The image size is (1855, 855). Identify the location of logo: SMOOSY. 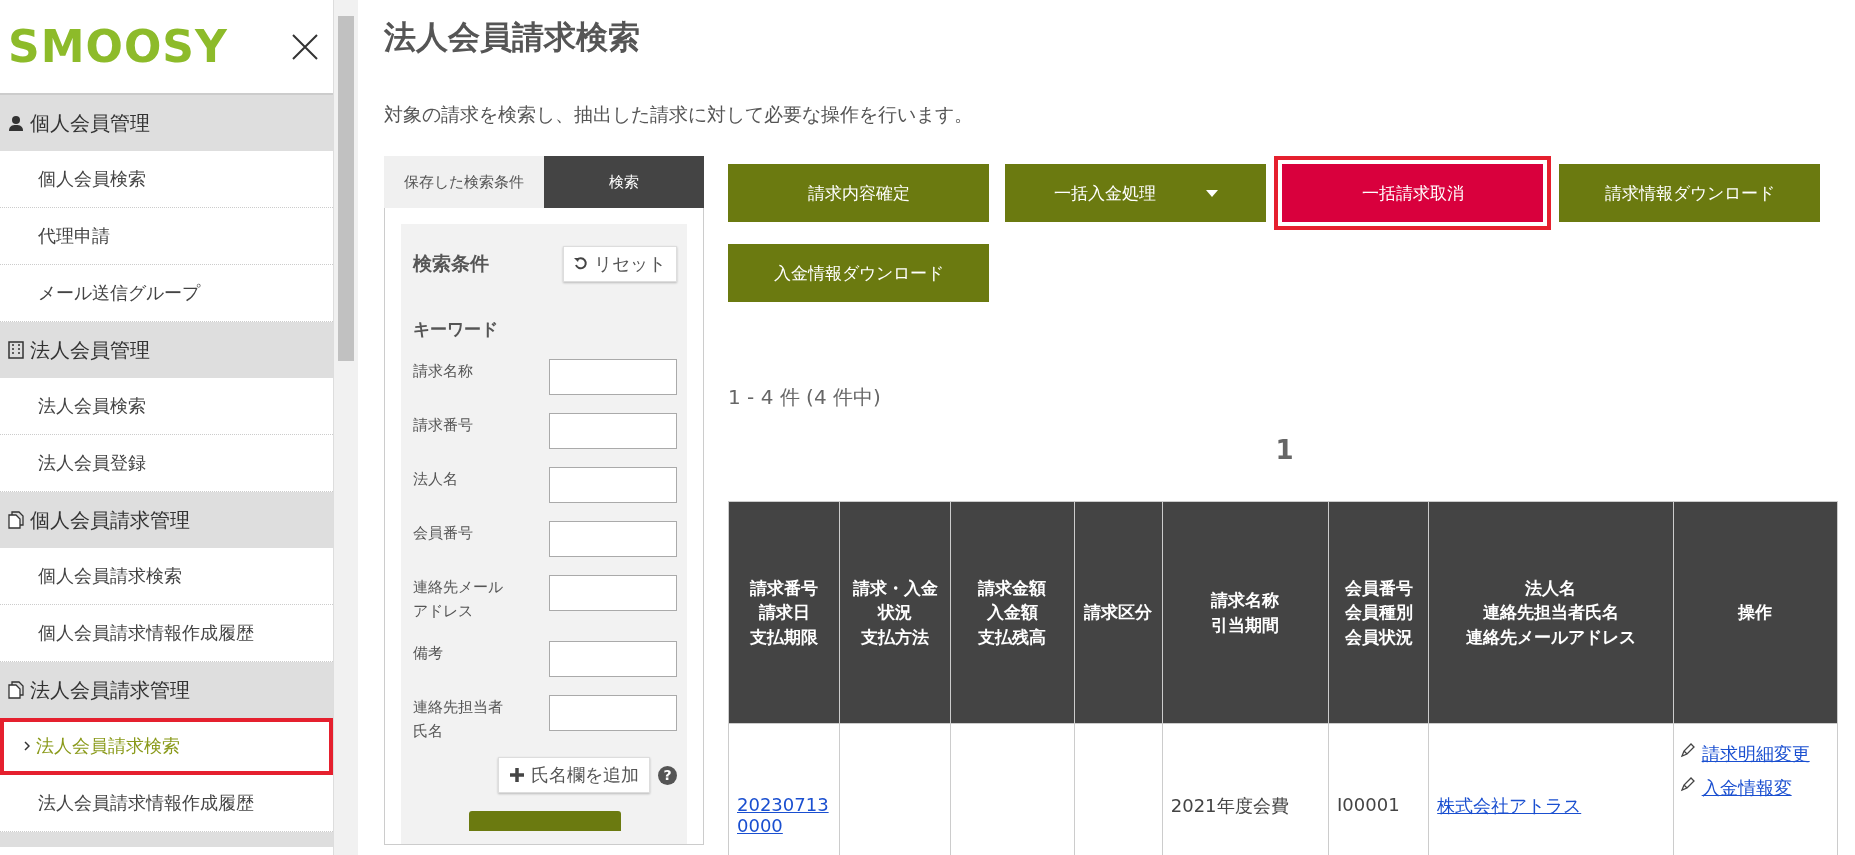
(118, 46).